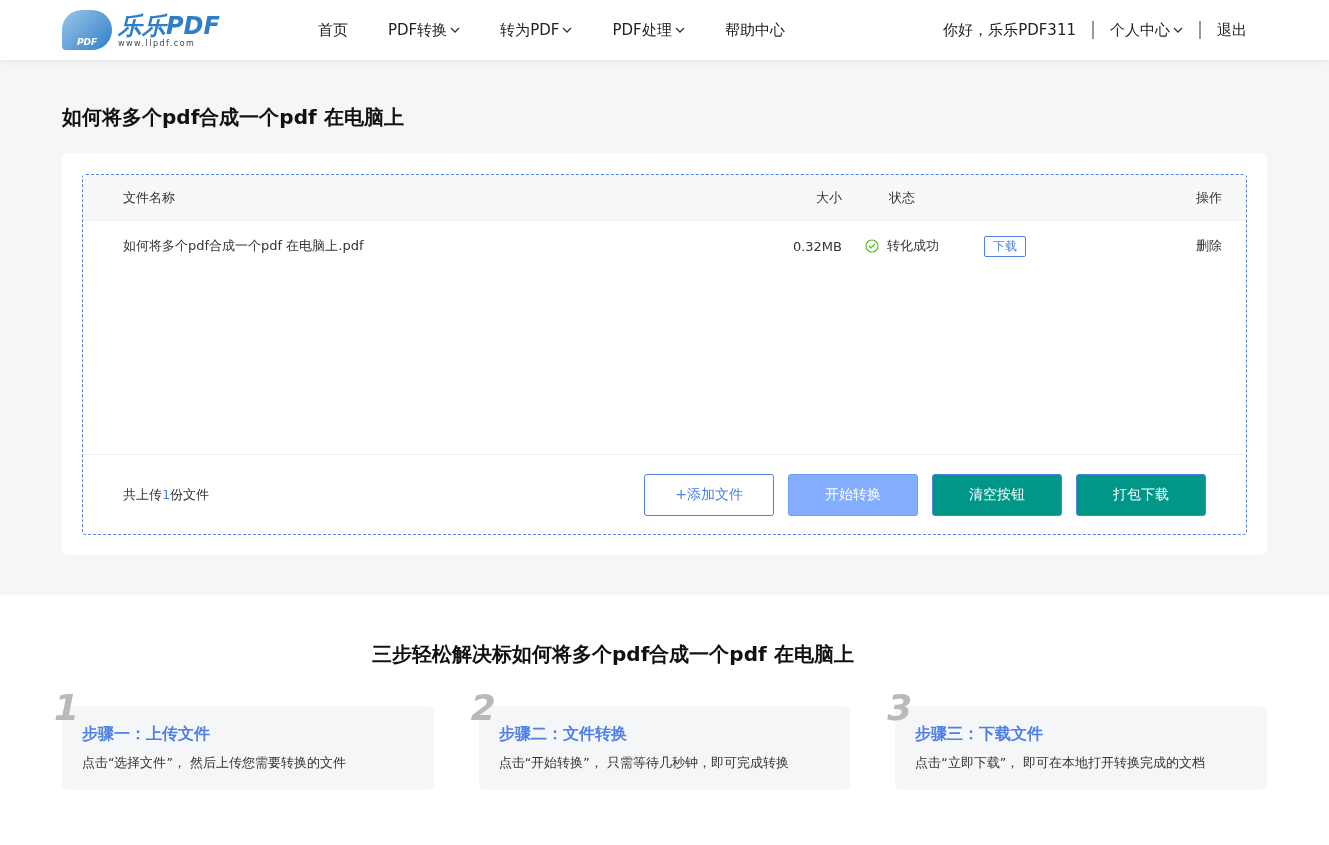 The image size is (1329, 845). Describe the element at coordinates (828, 197) in the screenshot. I see `column-header: 大小` at that location.